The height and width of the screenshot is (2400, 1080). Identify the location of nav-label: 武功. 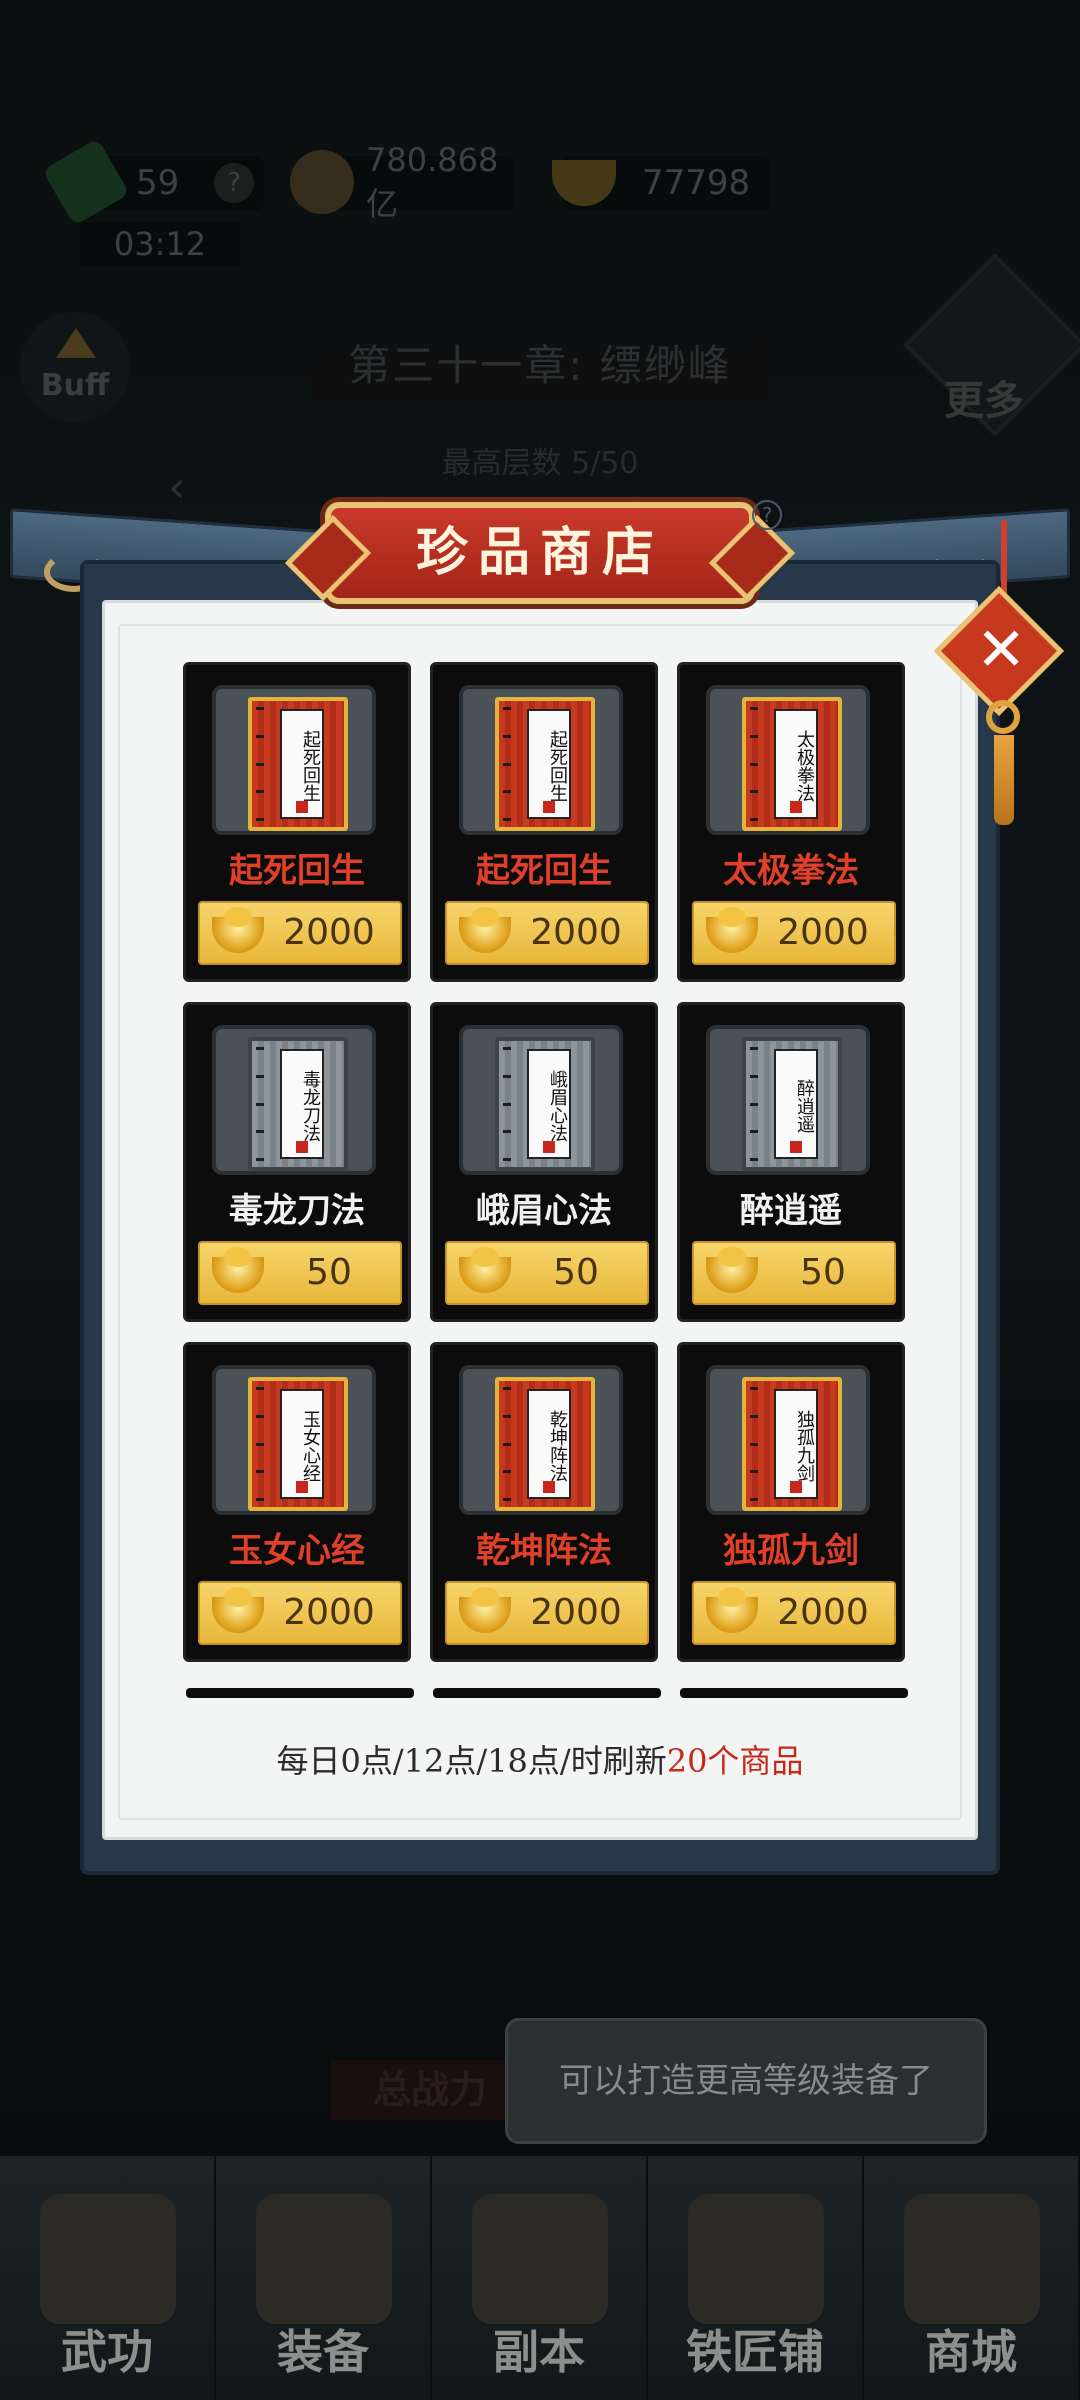
(107, 2352).